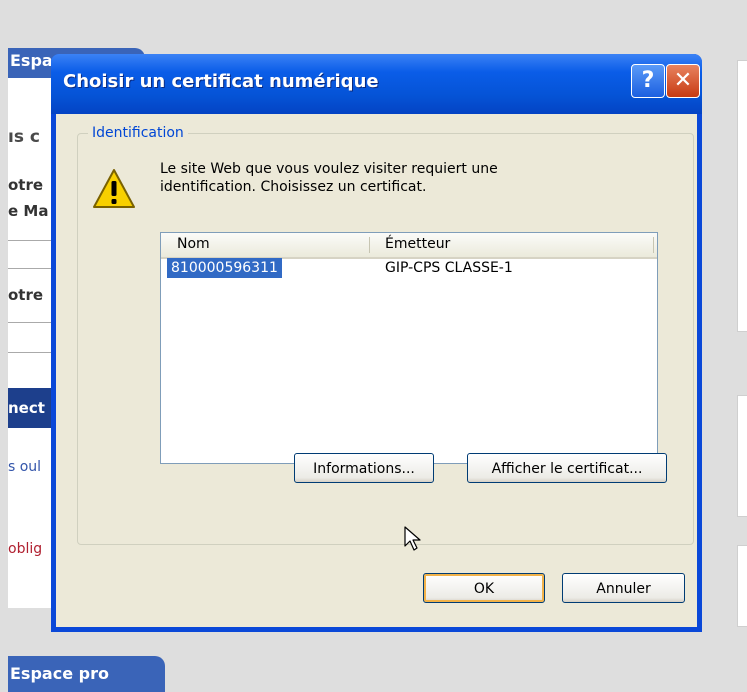  Describe the element at coordinates (24, 467) in the screenshot. I see `background-forgot-link: s oul` at that location.